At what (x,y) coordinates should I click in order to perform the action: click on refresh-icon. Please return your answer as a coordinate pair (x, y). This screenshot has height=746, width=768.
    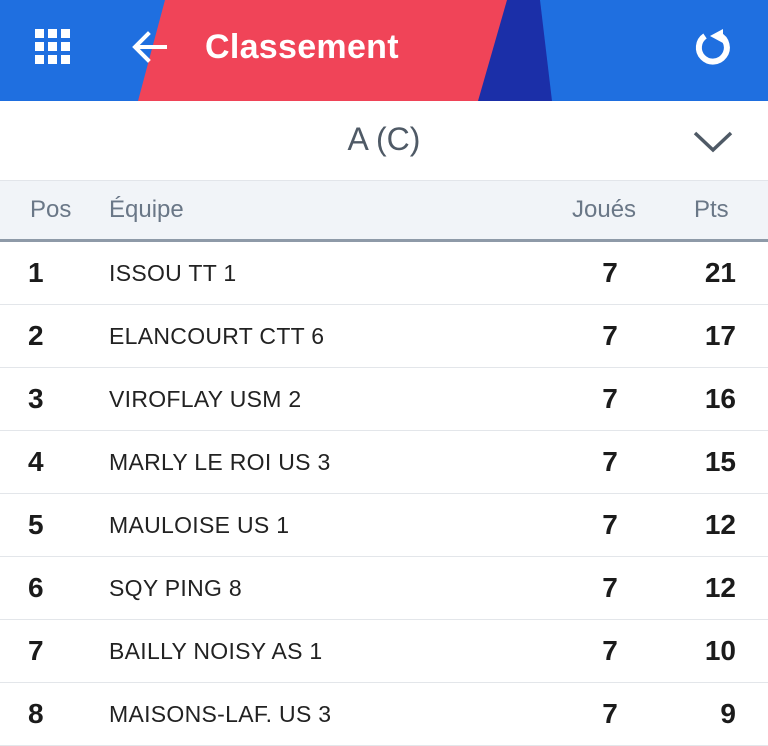
    Looking at the image, I should click on (713, 47).